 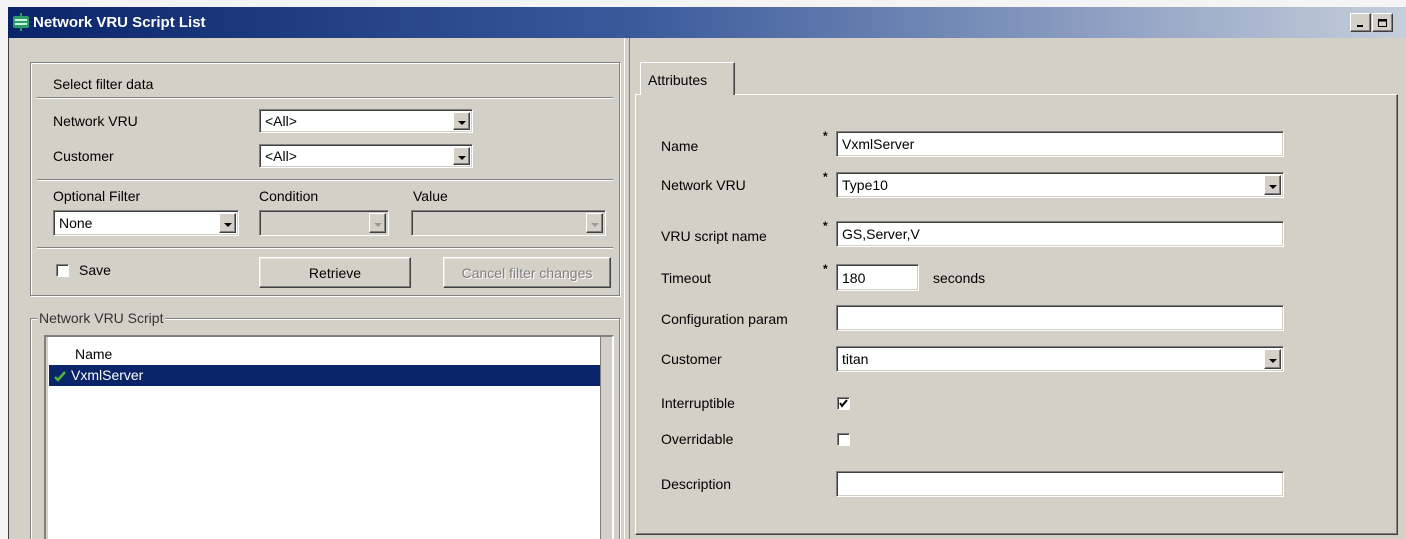 What do you see at coordinates (691, 359) in the screenshot?
I see `customer-label: Customer` at bounding box center [691, 359].